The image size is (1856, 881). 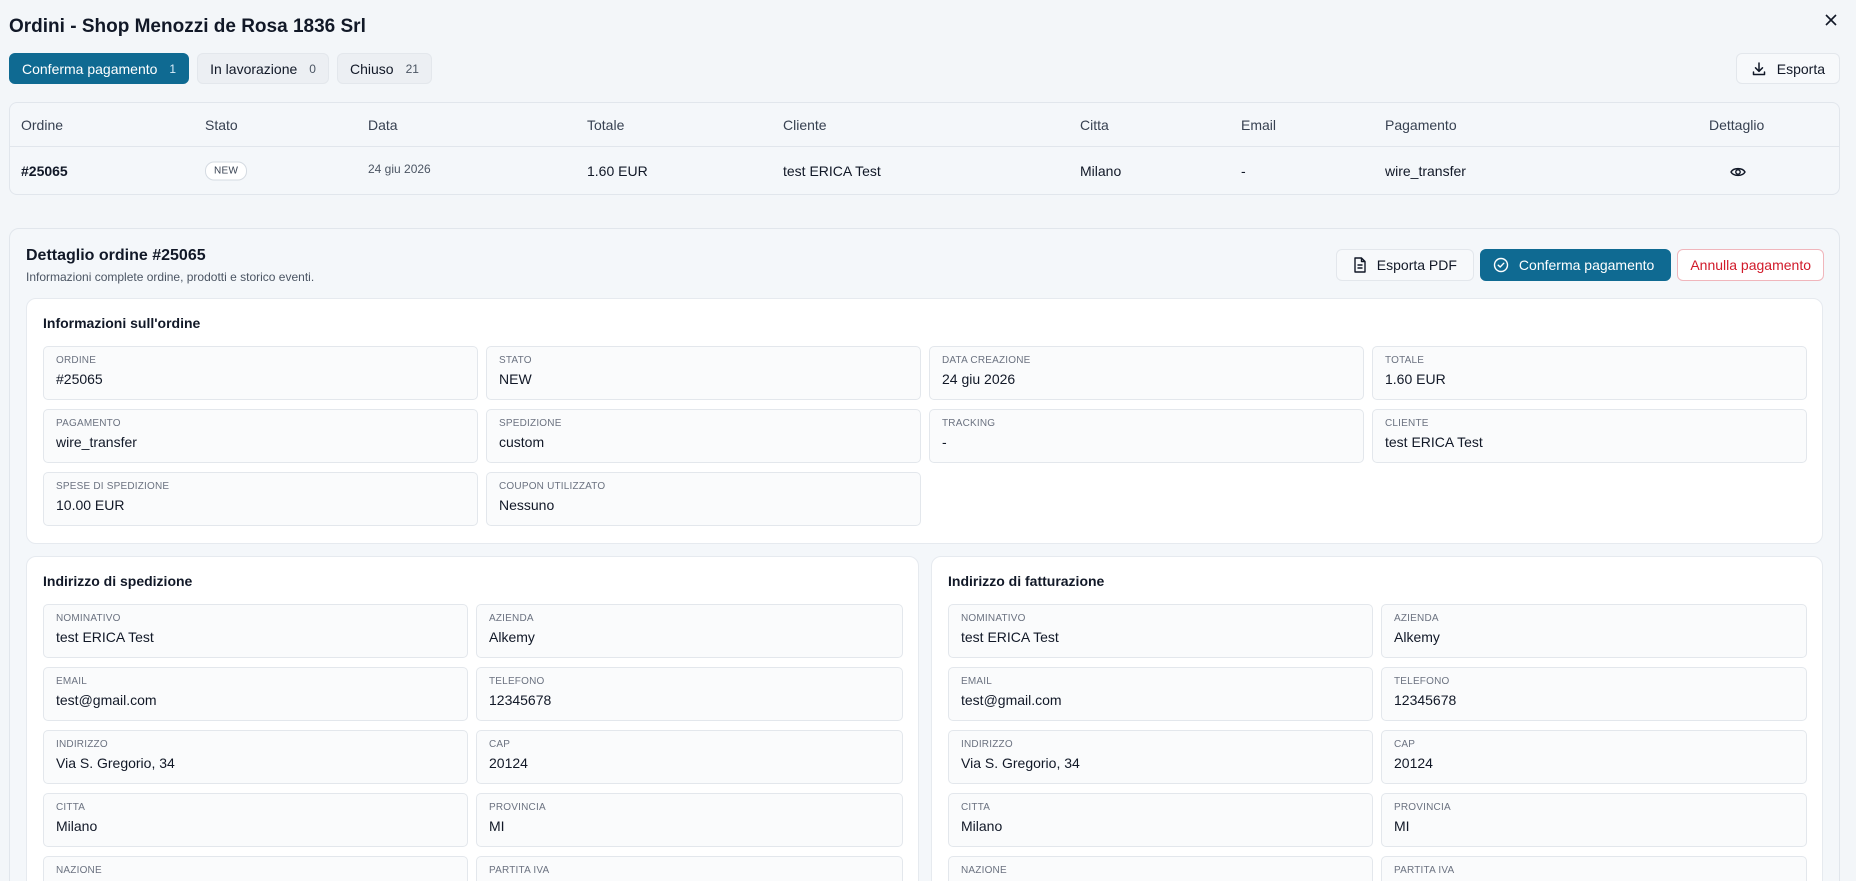 I want to click on shipping-field-citta: CITTA Milano, so click(x=255, y=820).